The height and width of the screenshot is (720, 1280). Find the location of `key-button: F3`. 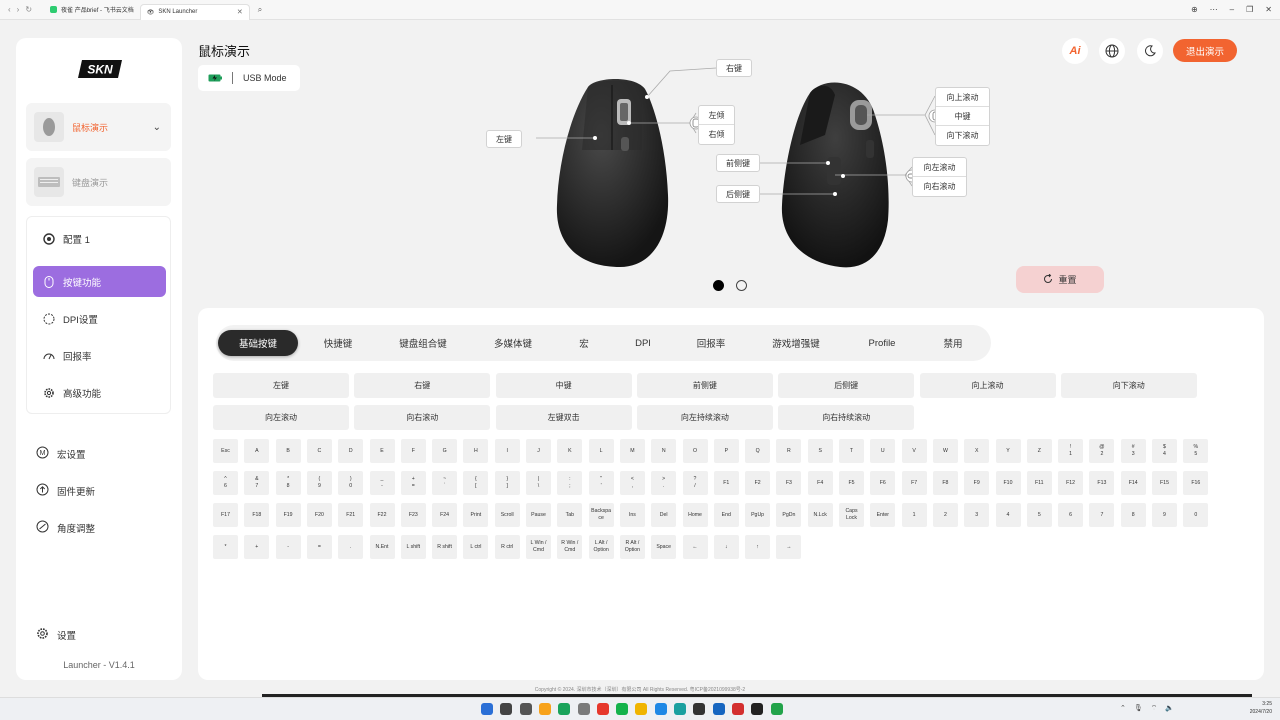

key-button: F3 is located at coordinates (789, 483).